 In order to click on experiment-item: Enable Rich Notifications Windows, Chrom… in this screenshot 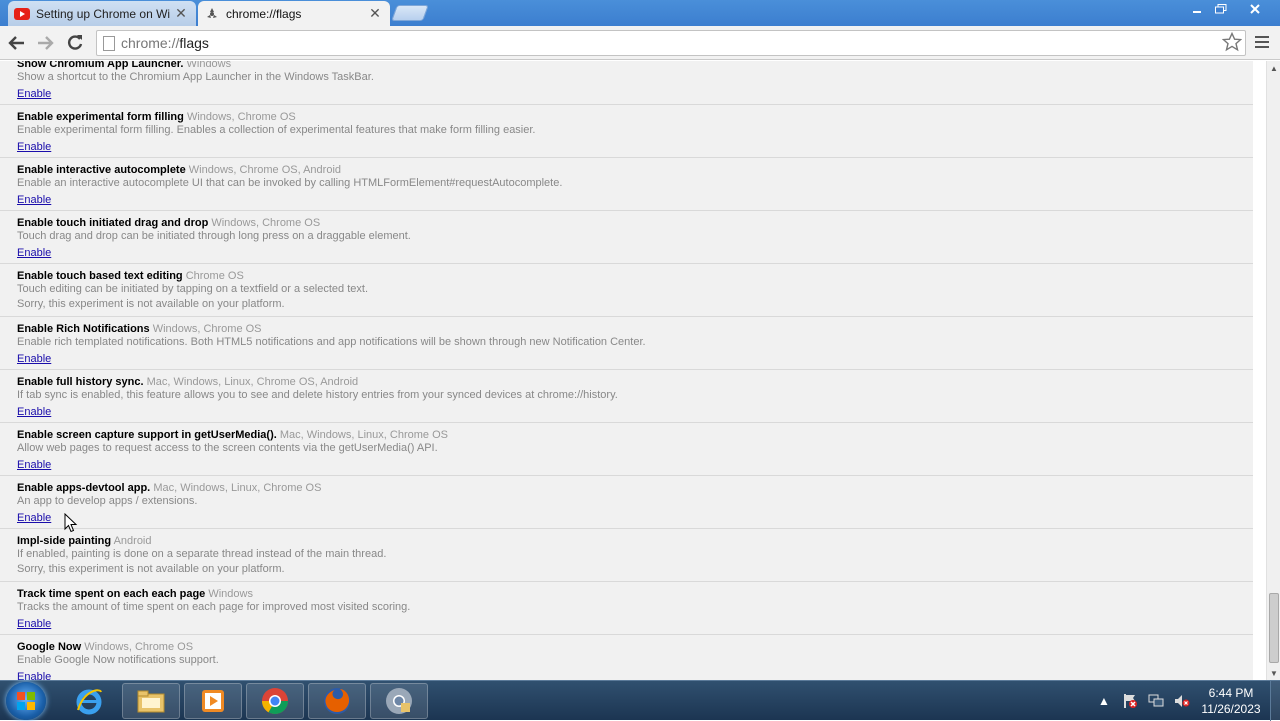, I will do `click(626, 343)`.